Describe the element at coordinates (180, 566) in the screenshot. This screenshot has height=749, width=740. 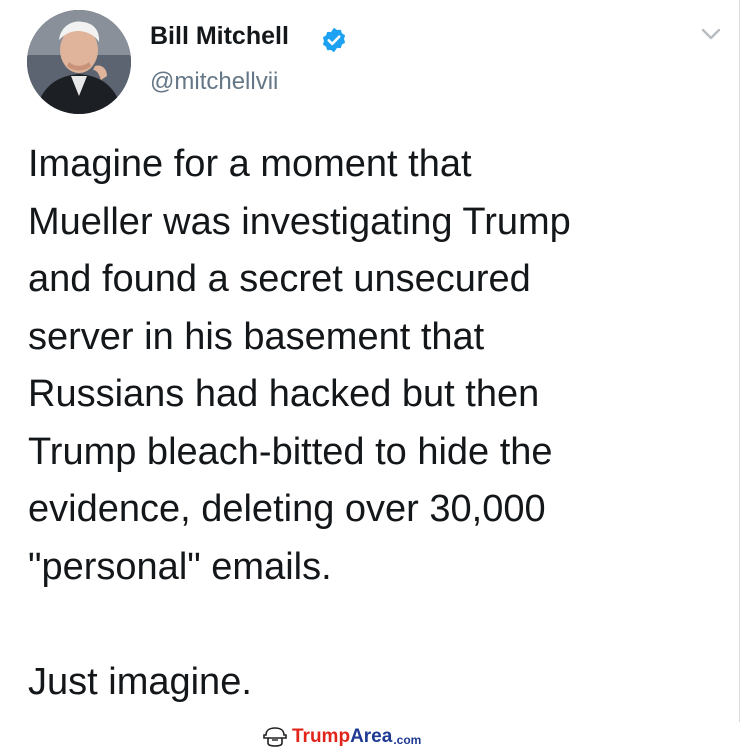
I see `tweet-text-line: "personal" emails.` at that location.